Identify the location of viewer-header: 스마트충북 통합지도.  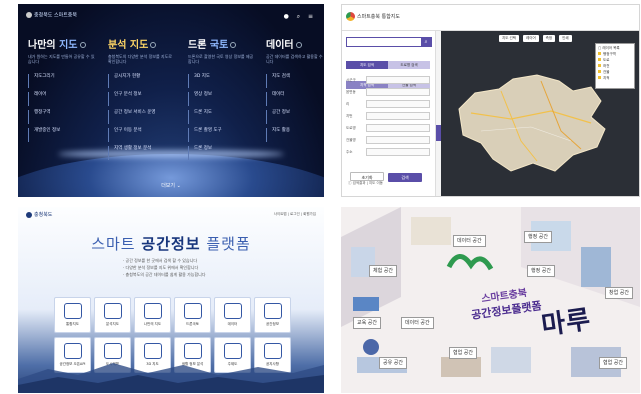
(490, 18).